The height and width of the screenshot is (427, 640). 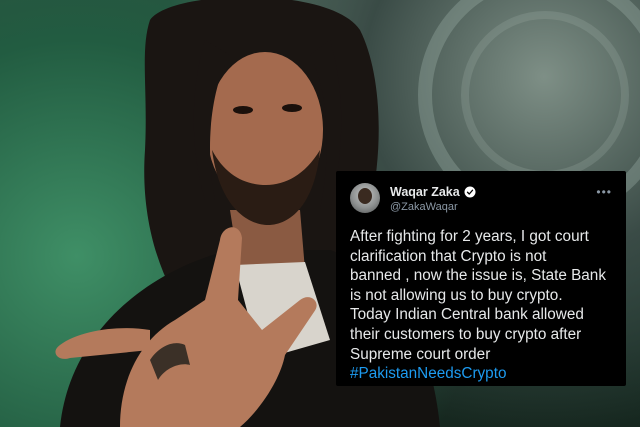 I want to click on avatar, so click(x=365, y=198).